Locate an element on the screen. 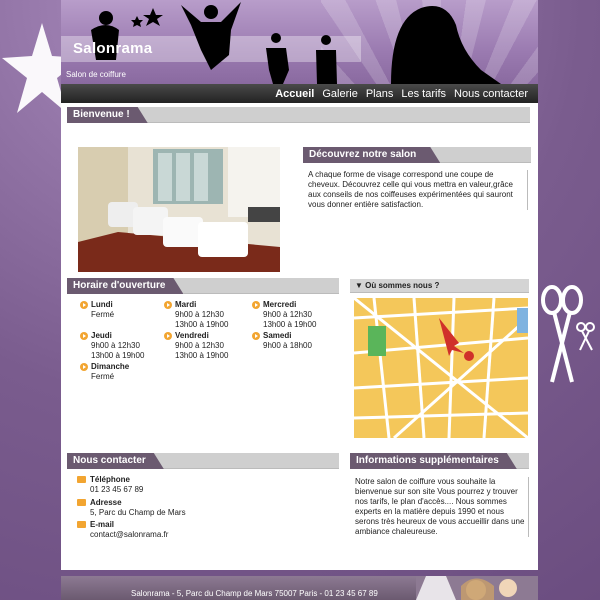 The image size is (600, 600). salon-photo is located at coordinates (179, 209).